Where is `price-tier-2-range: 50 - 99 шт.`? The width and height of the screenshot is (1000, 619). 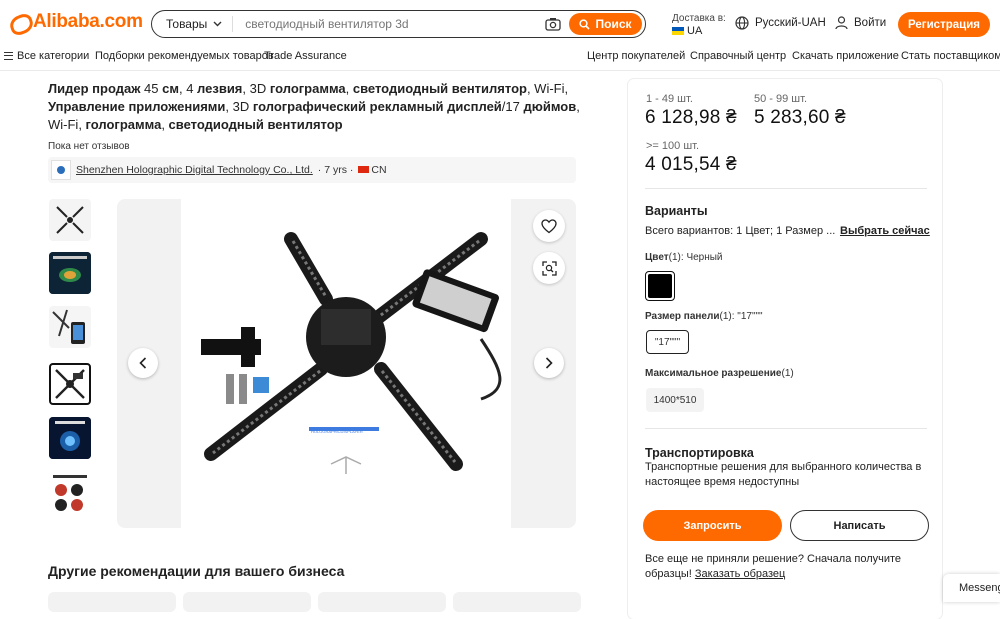 price-tier-2-range: 50 - 99 шт. is located at coordinates (781, 99).